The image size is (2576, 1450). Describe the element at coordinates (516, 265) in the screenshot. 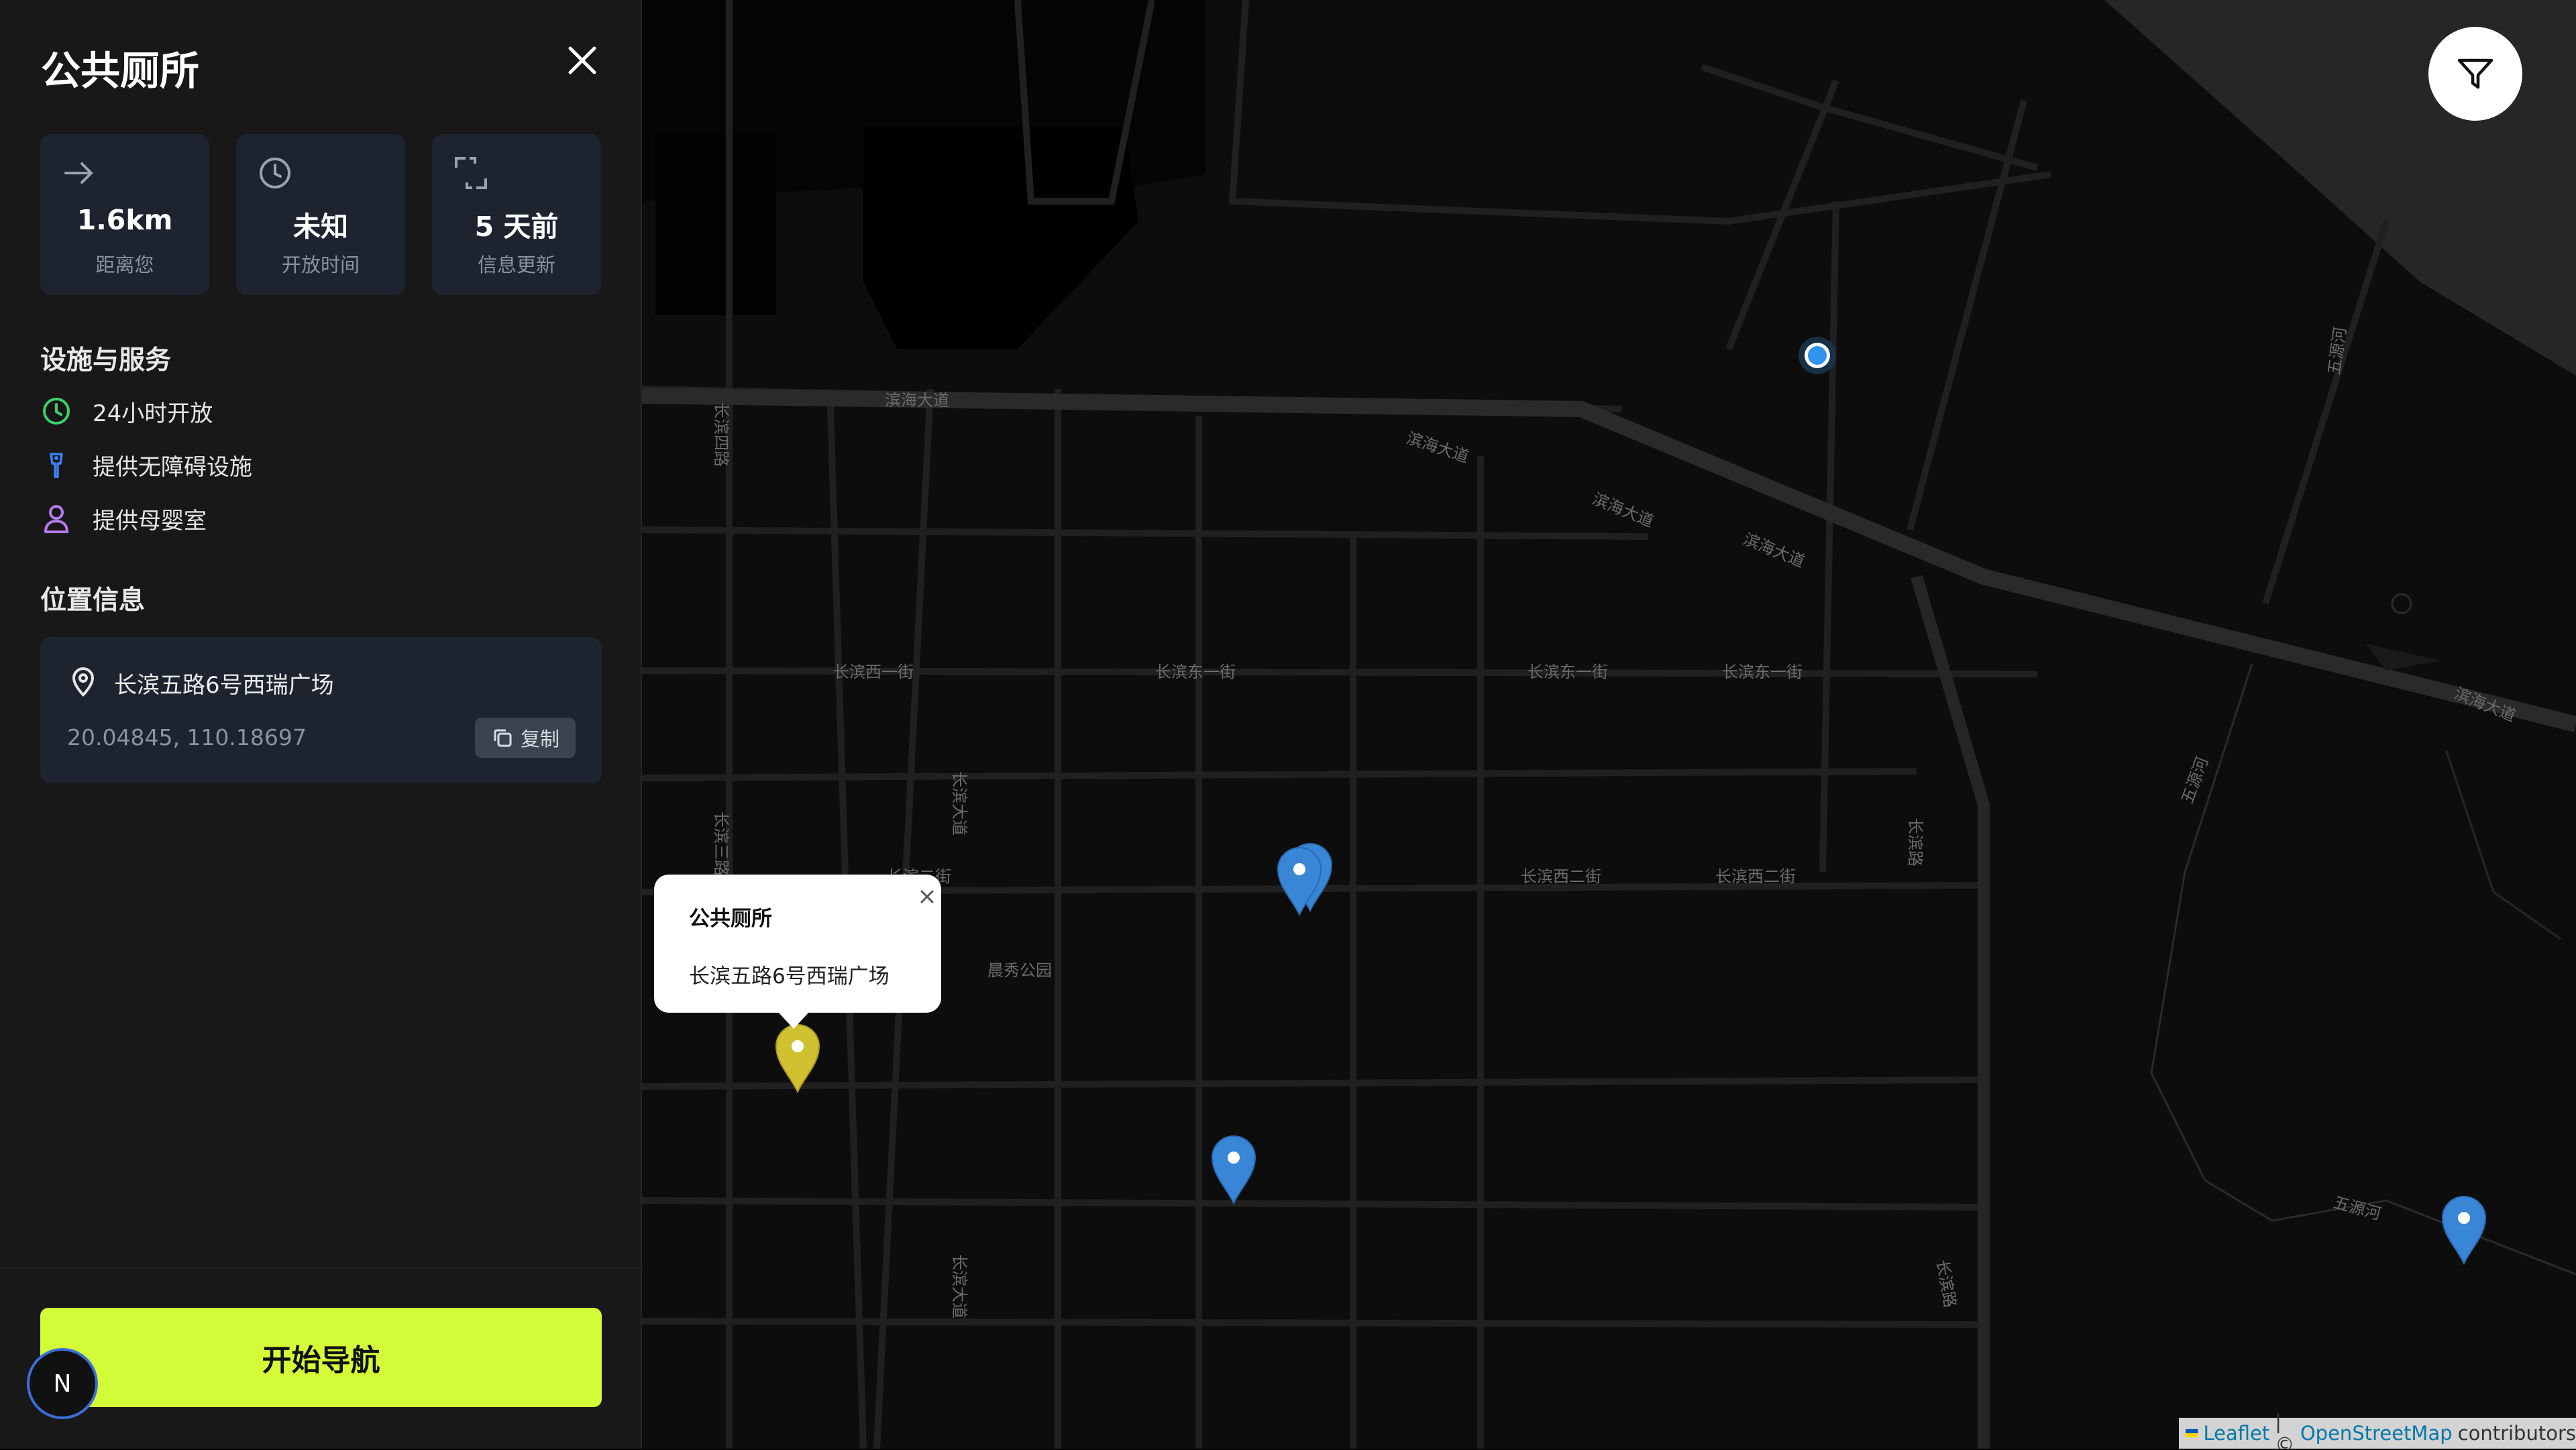

I see `updated-label: 信息更新` at that location.